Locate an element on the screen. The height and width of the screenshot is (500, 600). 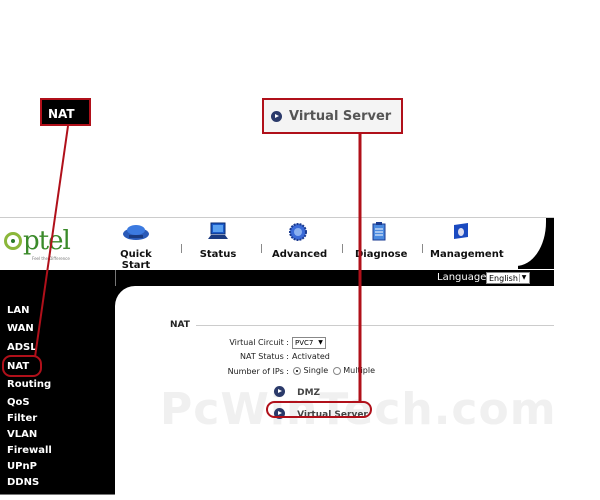
annotation-line-nat is located at coordinates (51, 241).